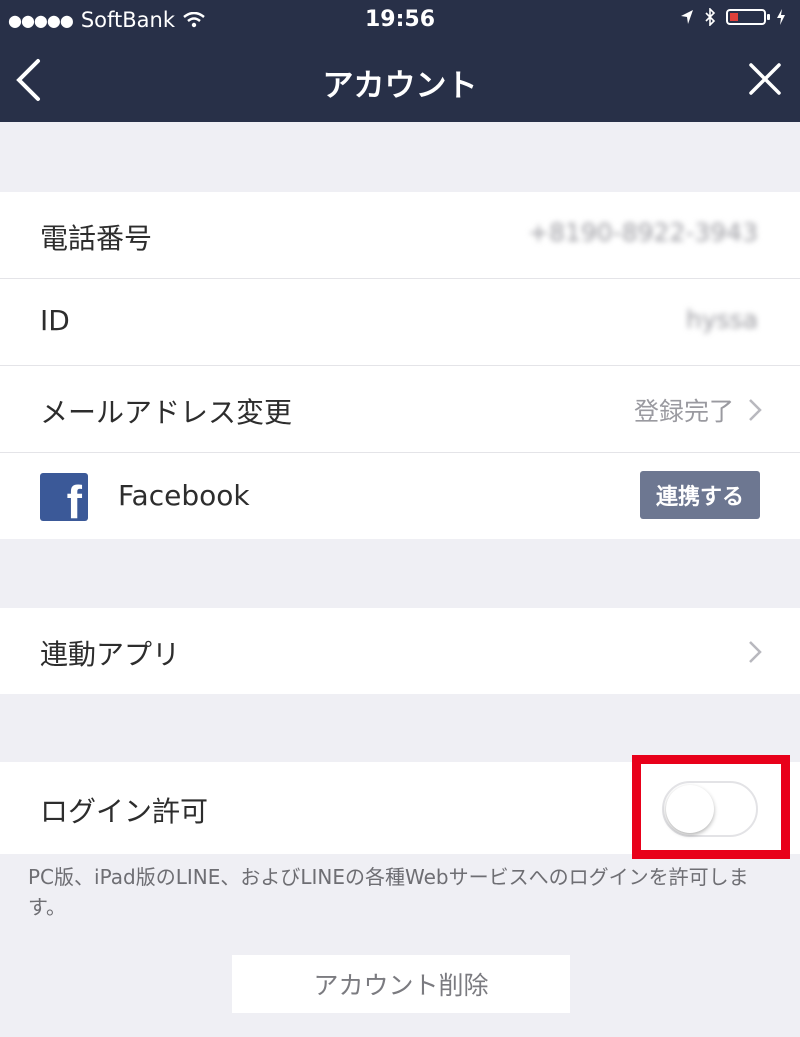 The height and width of the screenshot is (1037, 800). I want to click on id-value: hyssa, so click(721, 319).